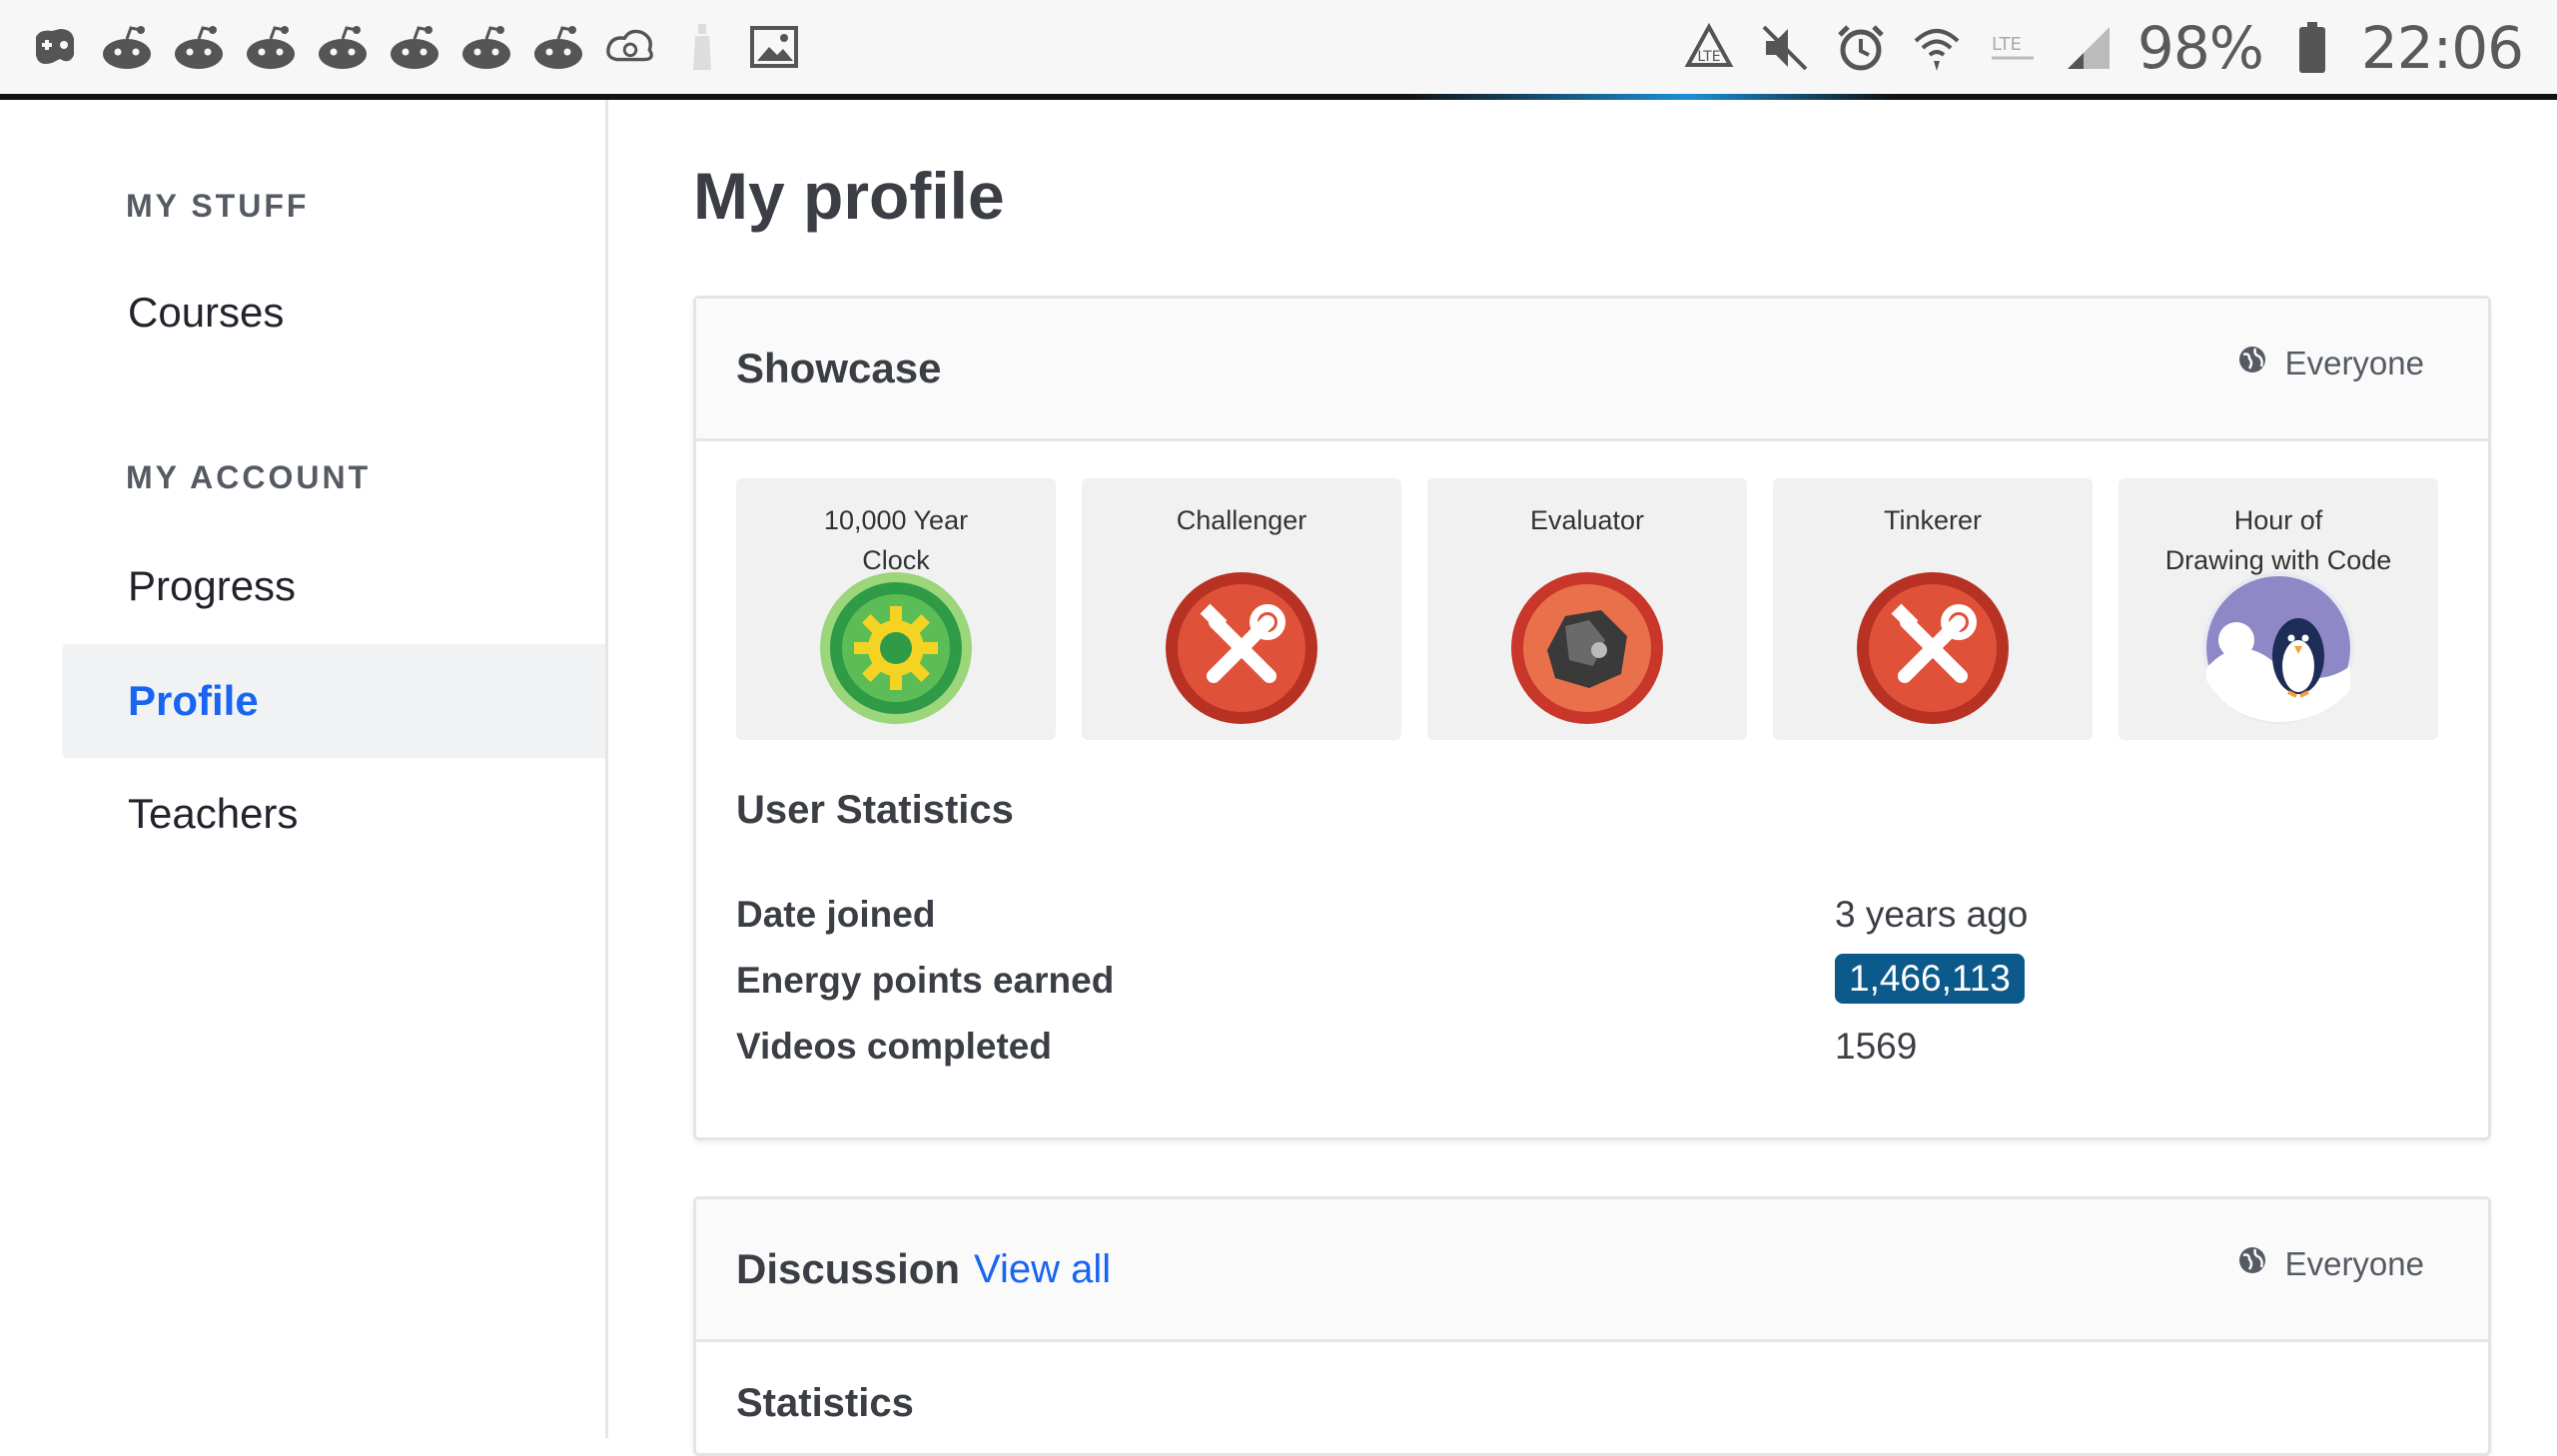 The image size is (2557, 1456). What do you see at coordinates (1930, 979) in the screenshot?
I see `energy-points-badge: 1,466,113` at bounding box center [1930, 979].